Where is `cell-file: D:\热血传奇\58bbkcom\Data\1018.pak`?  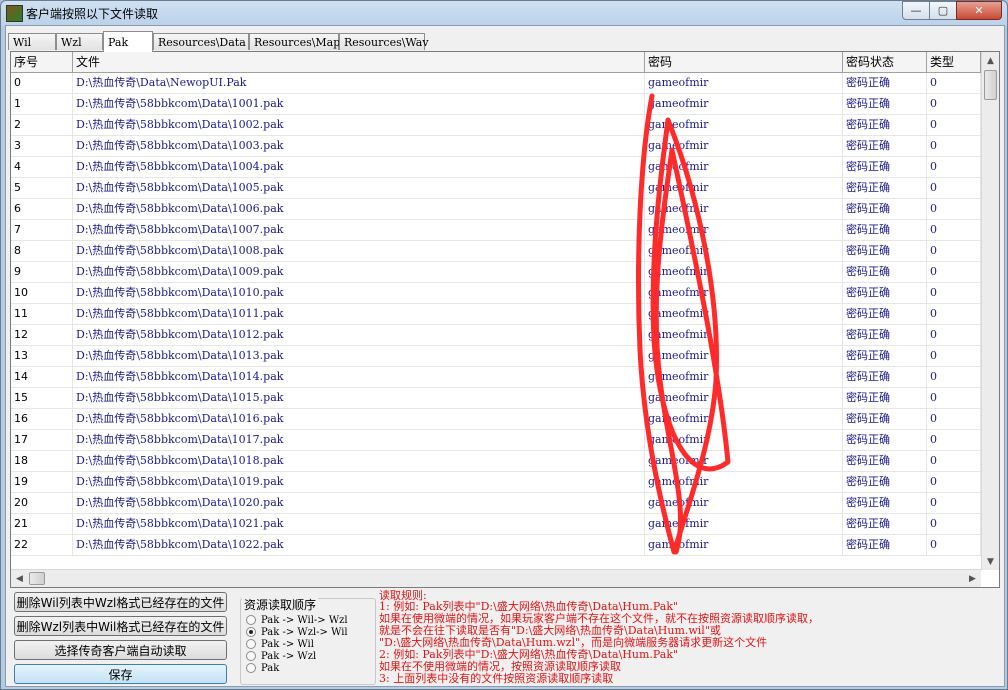 cell-file: D:\热血传奇\58bbkcom\Data\1018.pak is located at coordinates (359, 461).